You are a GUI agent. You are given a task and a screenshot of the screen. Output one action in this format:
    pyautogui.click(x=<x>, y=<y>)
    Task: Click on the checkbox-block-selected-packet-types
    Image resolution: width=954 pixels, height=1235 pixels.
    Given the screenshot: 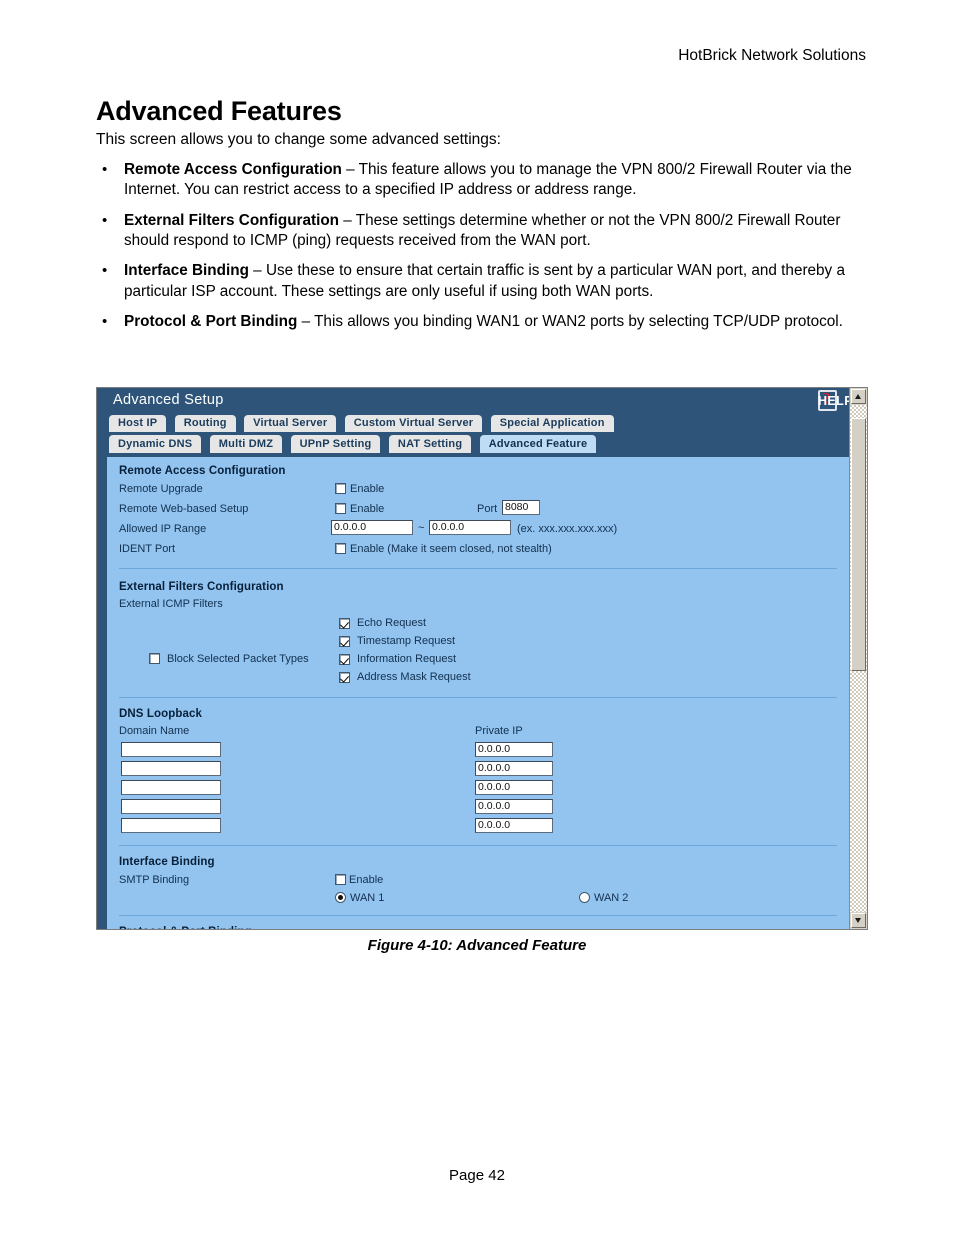 What is the action you would take?
    pyautogui.click(x=154, y=658)
    